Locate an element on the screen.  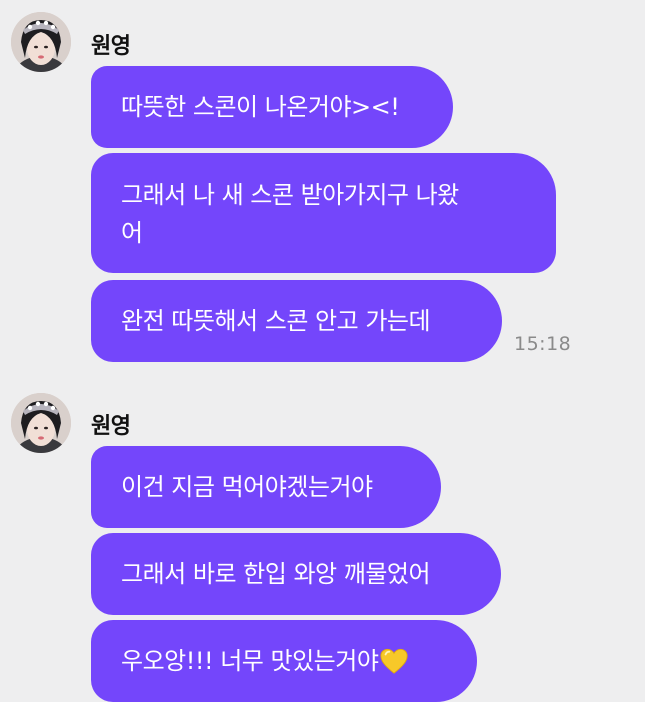
message-bubble: 완전 따뜻해서 스콘 안고 가는데 is located at coordinates (296, 321).